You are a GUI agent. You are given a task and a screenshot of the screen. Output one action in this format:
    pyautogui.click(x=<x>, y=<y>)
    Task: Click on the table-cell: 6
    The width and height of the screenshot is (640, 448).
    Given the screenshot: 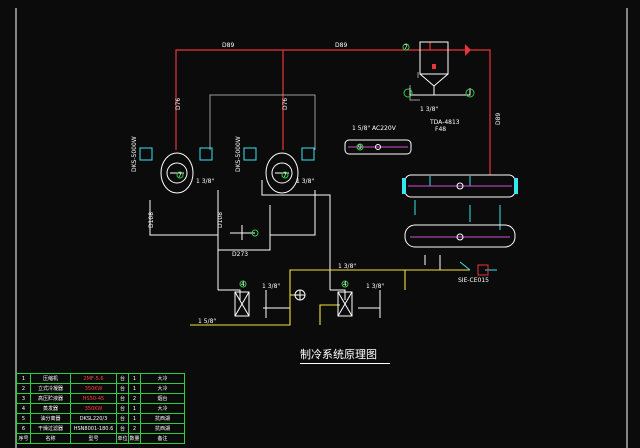 What is the action you would take?
    pyautogui.click(x=23, y=428)
    